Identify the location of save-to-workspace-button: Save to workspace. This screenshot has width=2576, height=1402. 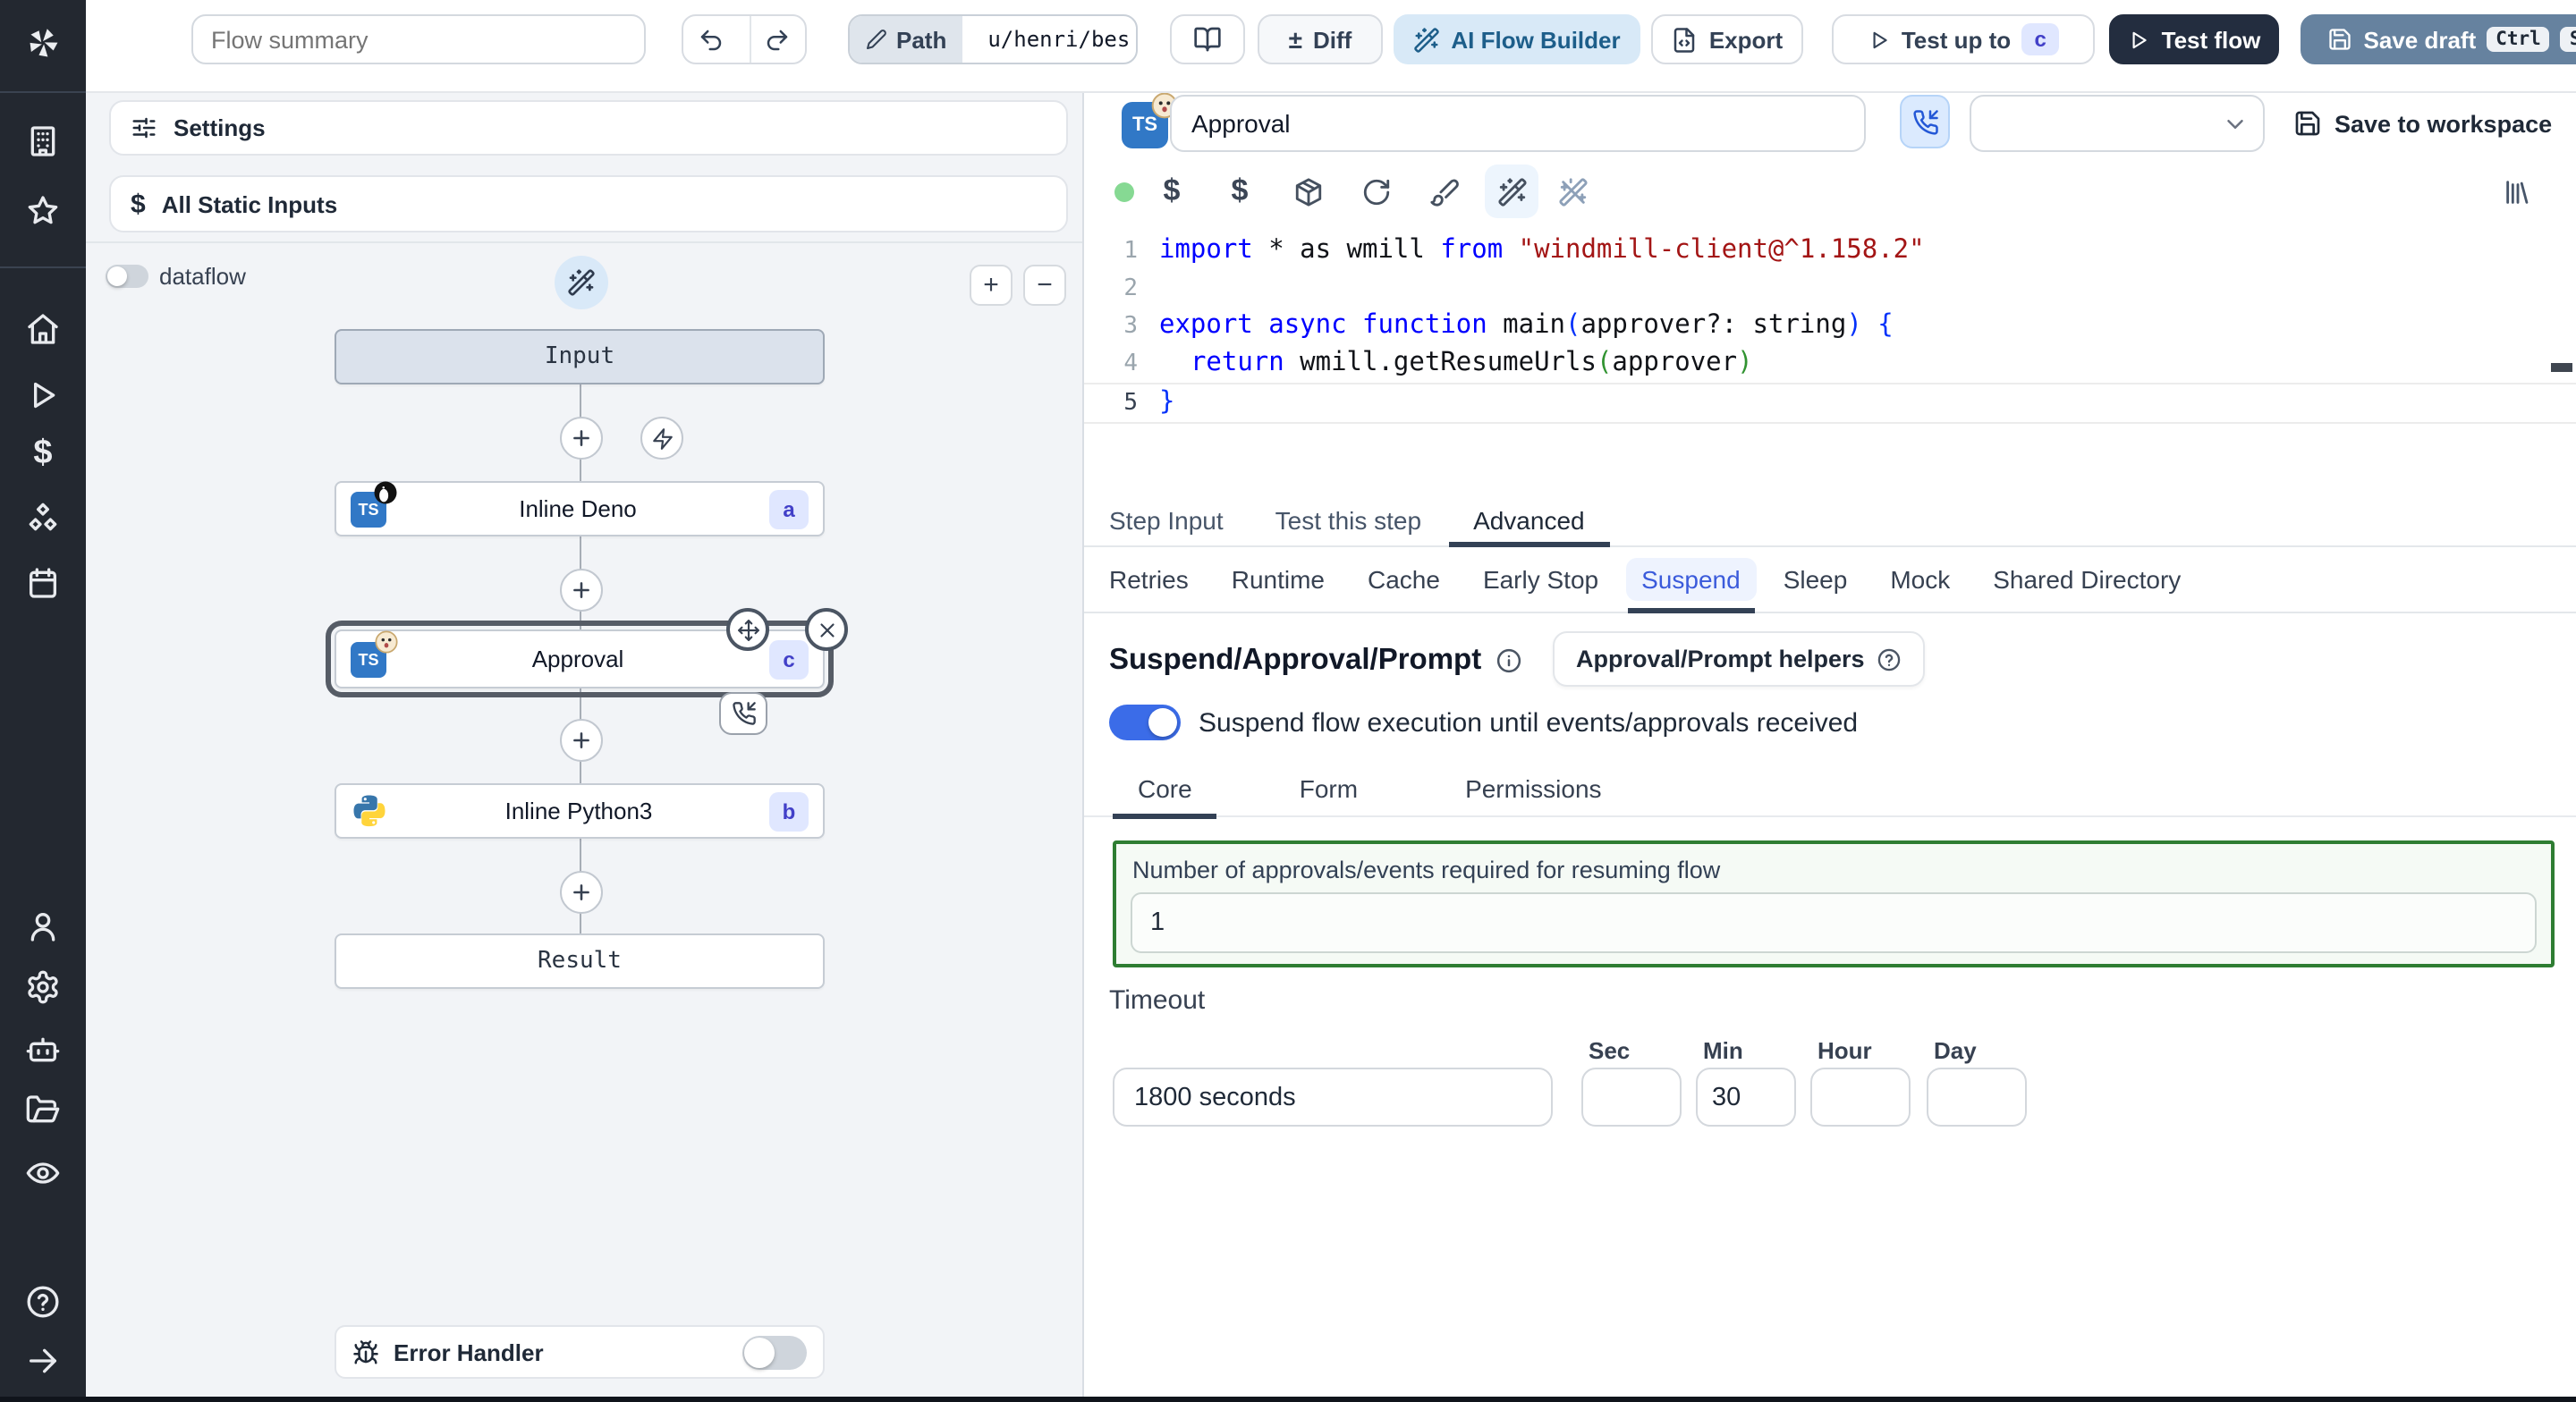
(2422, 123).